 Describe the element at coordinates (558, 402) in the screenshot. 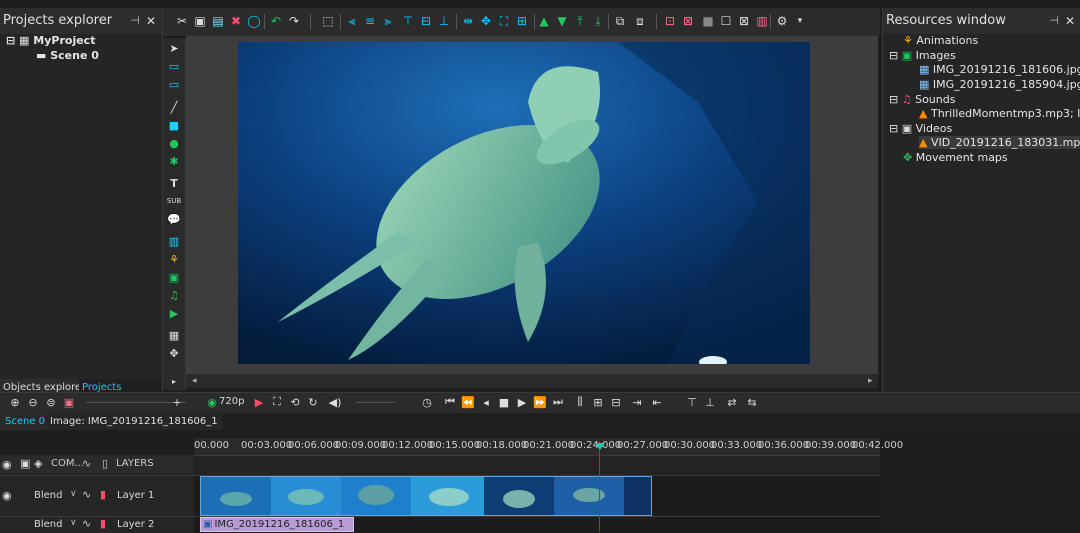

I see `go-end-icon: ⏭` at that location.